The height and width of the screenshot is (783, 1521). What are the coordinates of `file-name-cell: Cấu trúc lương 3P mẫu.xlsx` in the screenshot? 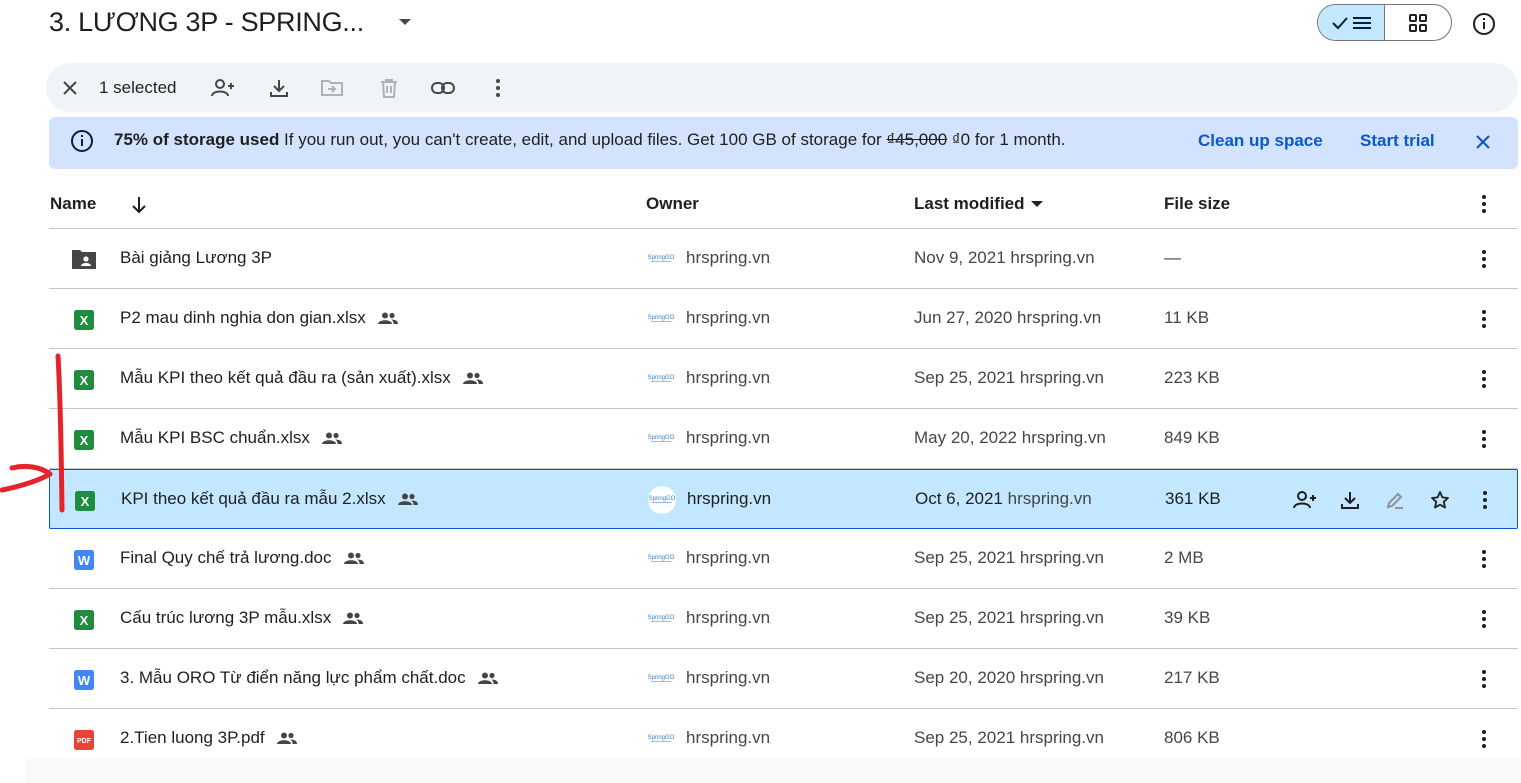 It's located at (242, 618).